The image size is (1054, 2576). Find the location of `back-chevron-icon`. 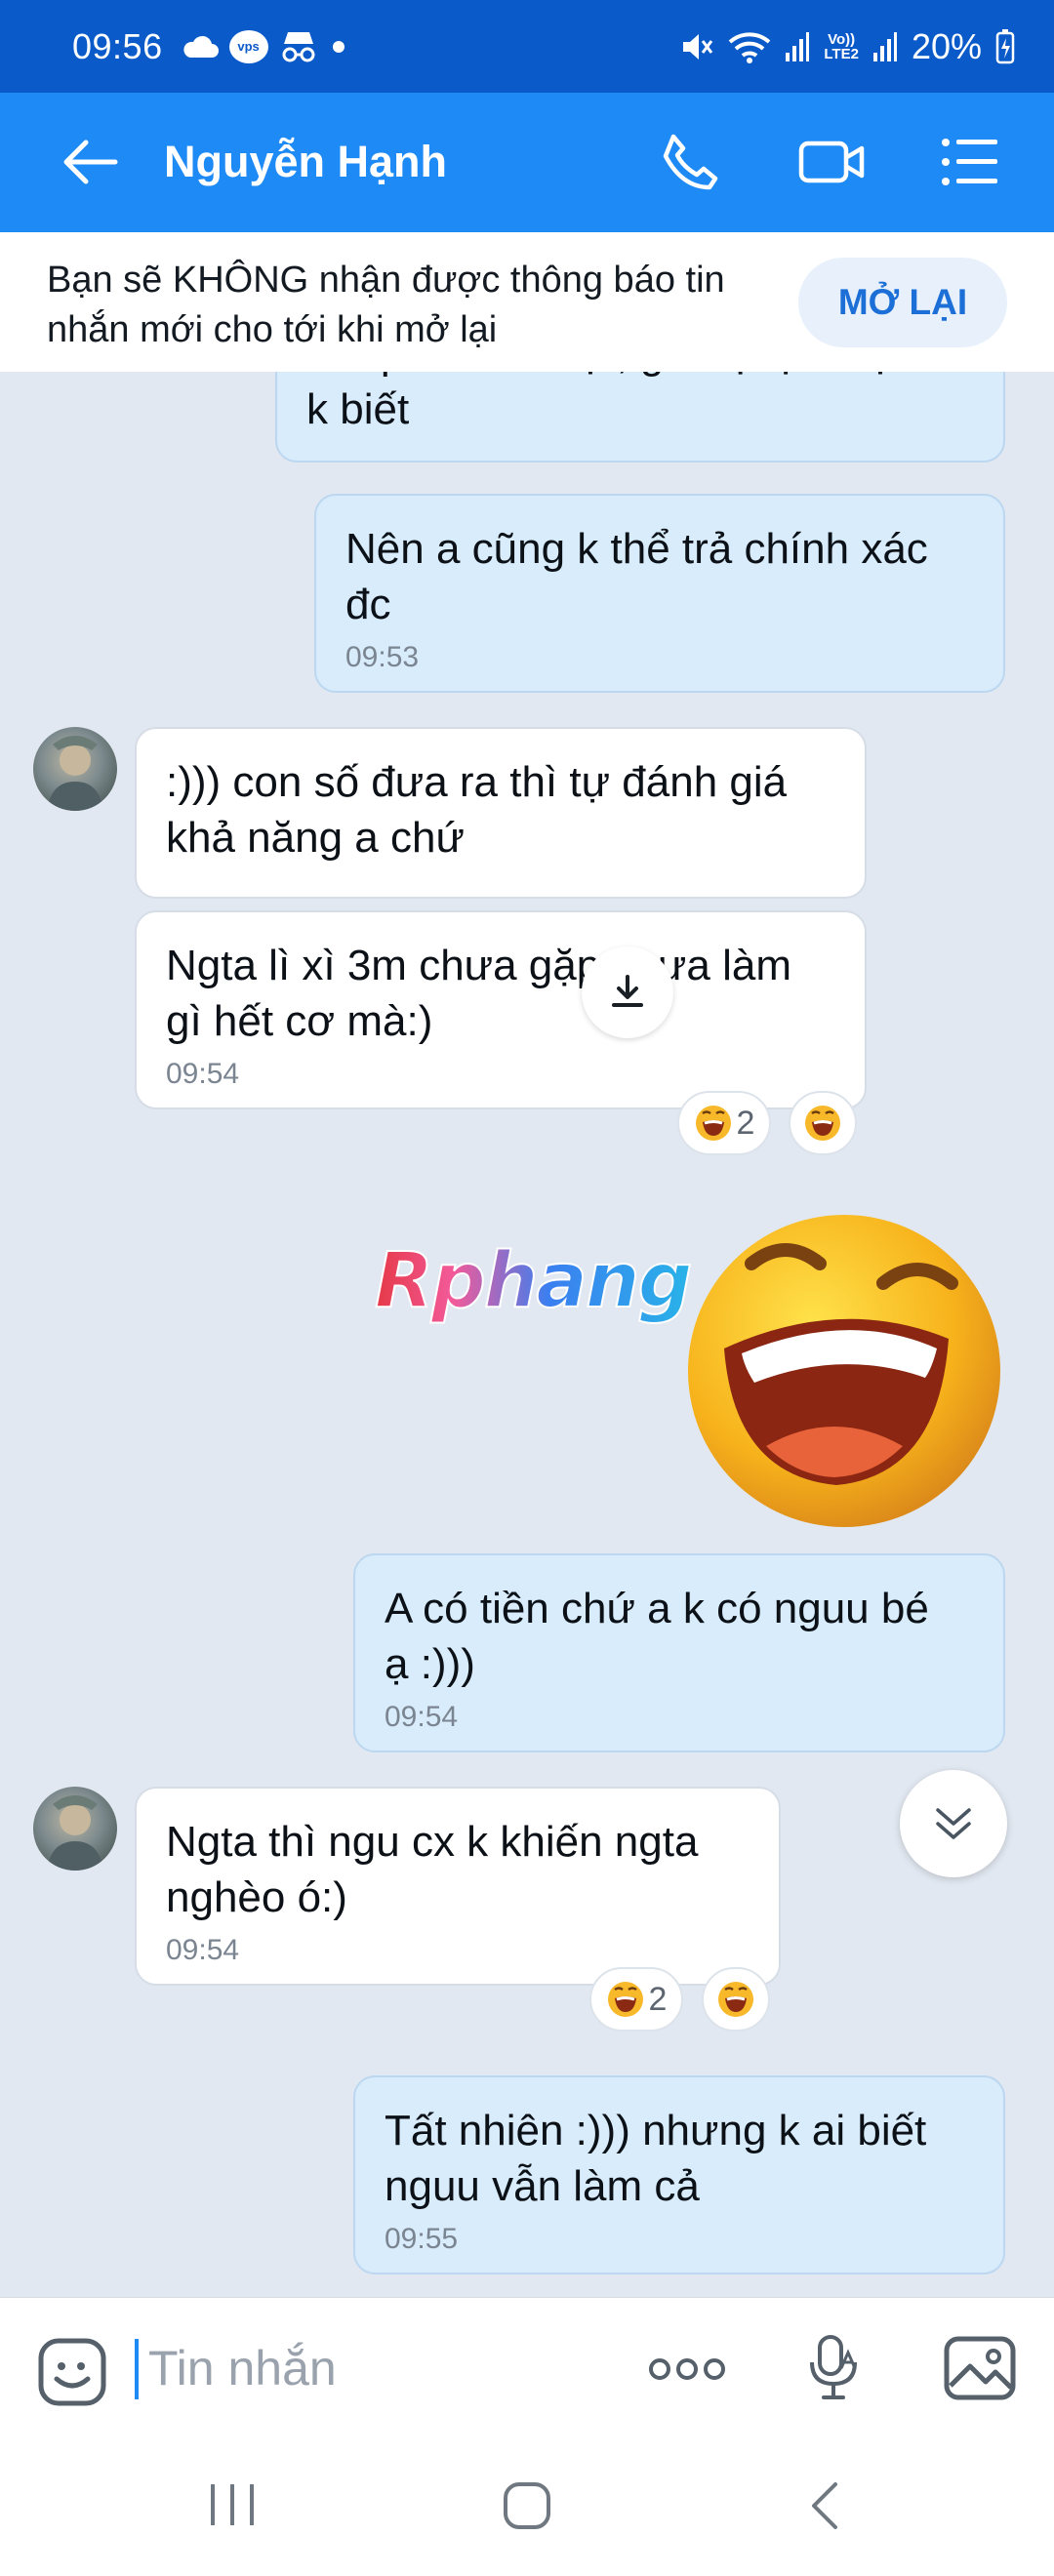

back-chevron-icon is located at coordinates (825, 2505).